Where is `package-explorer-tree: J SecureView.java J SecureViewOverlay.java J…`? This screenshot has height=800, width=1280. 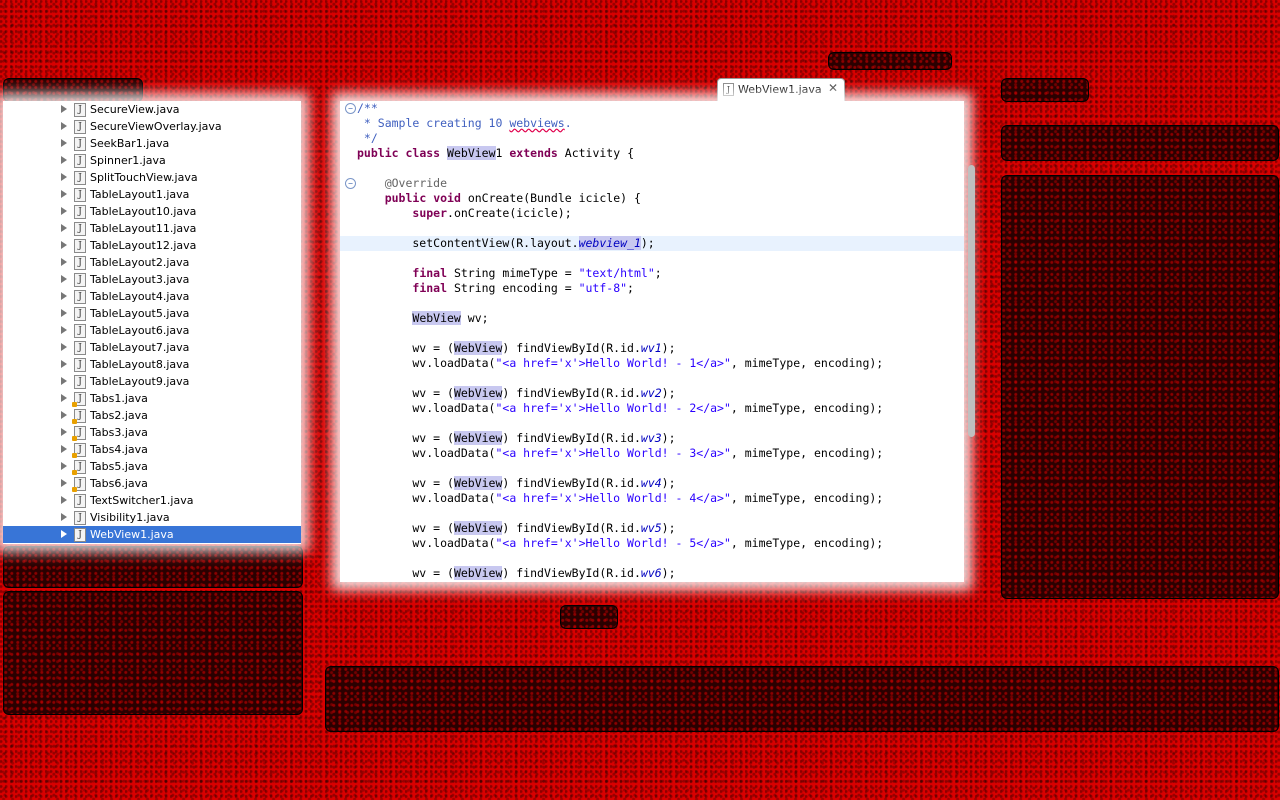
package-explorer-tree: J SecureView.java J SecureViewOverlay.java J… is located at coordinates (152, 322).